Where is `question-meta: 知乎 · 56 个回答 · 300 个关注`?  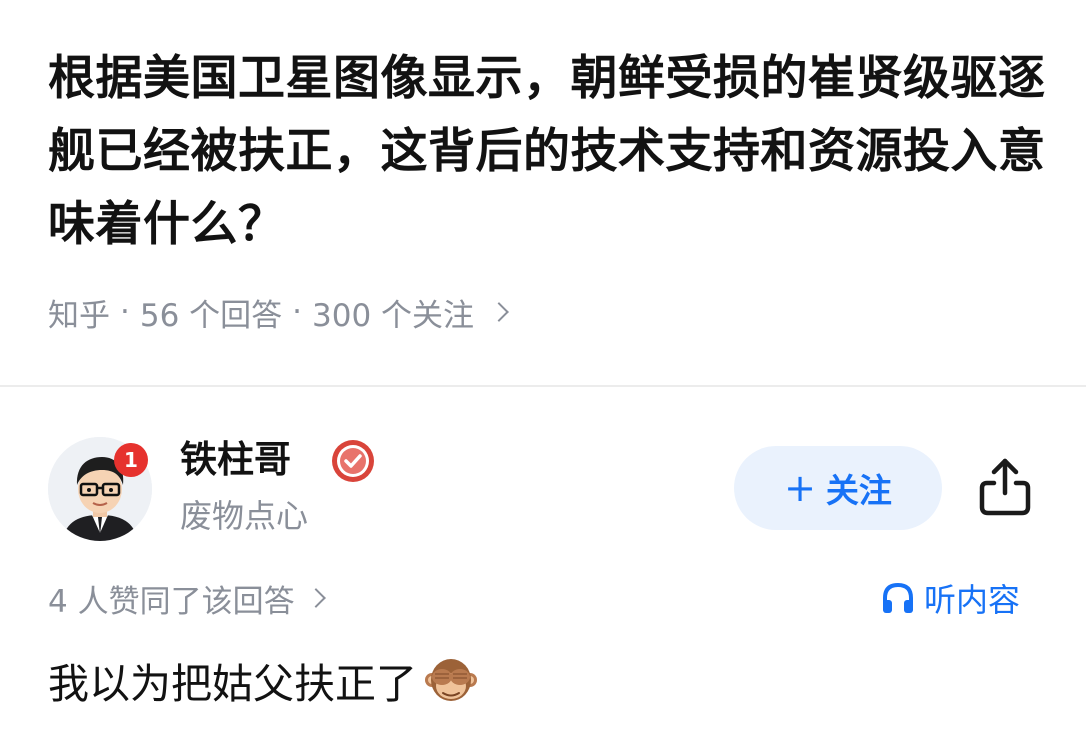 question-meta: 知乎 · 56 个回答 · 300 个关注 is located at coordinates (278, 312).